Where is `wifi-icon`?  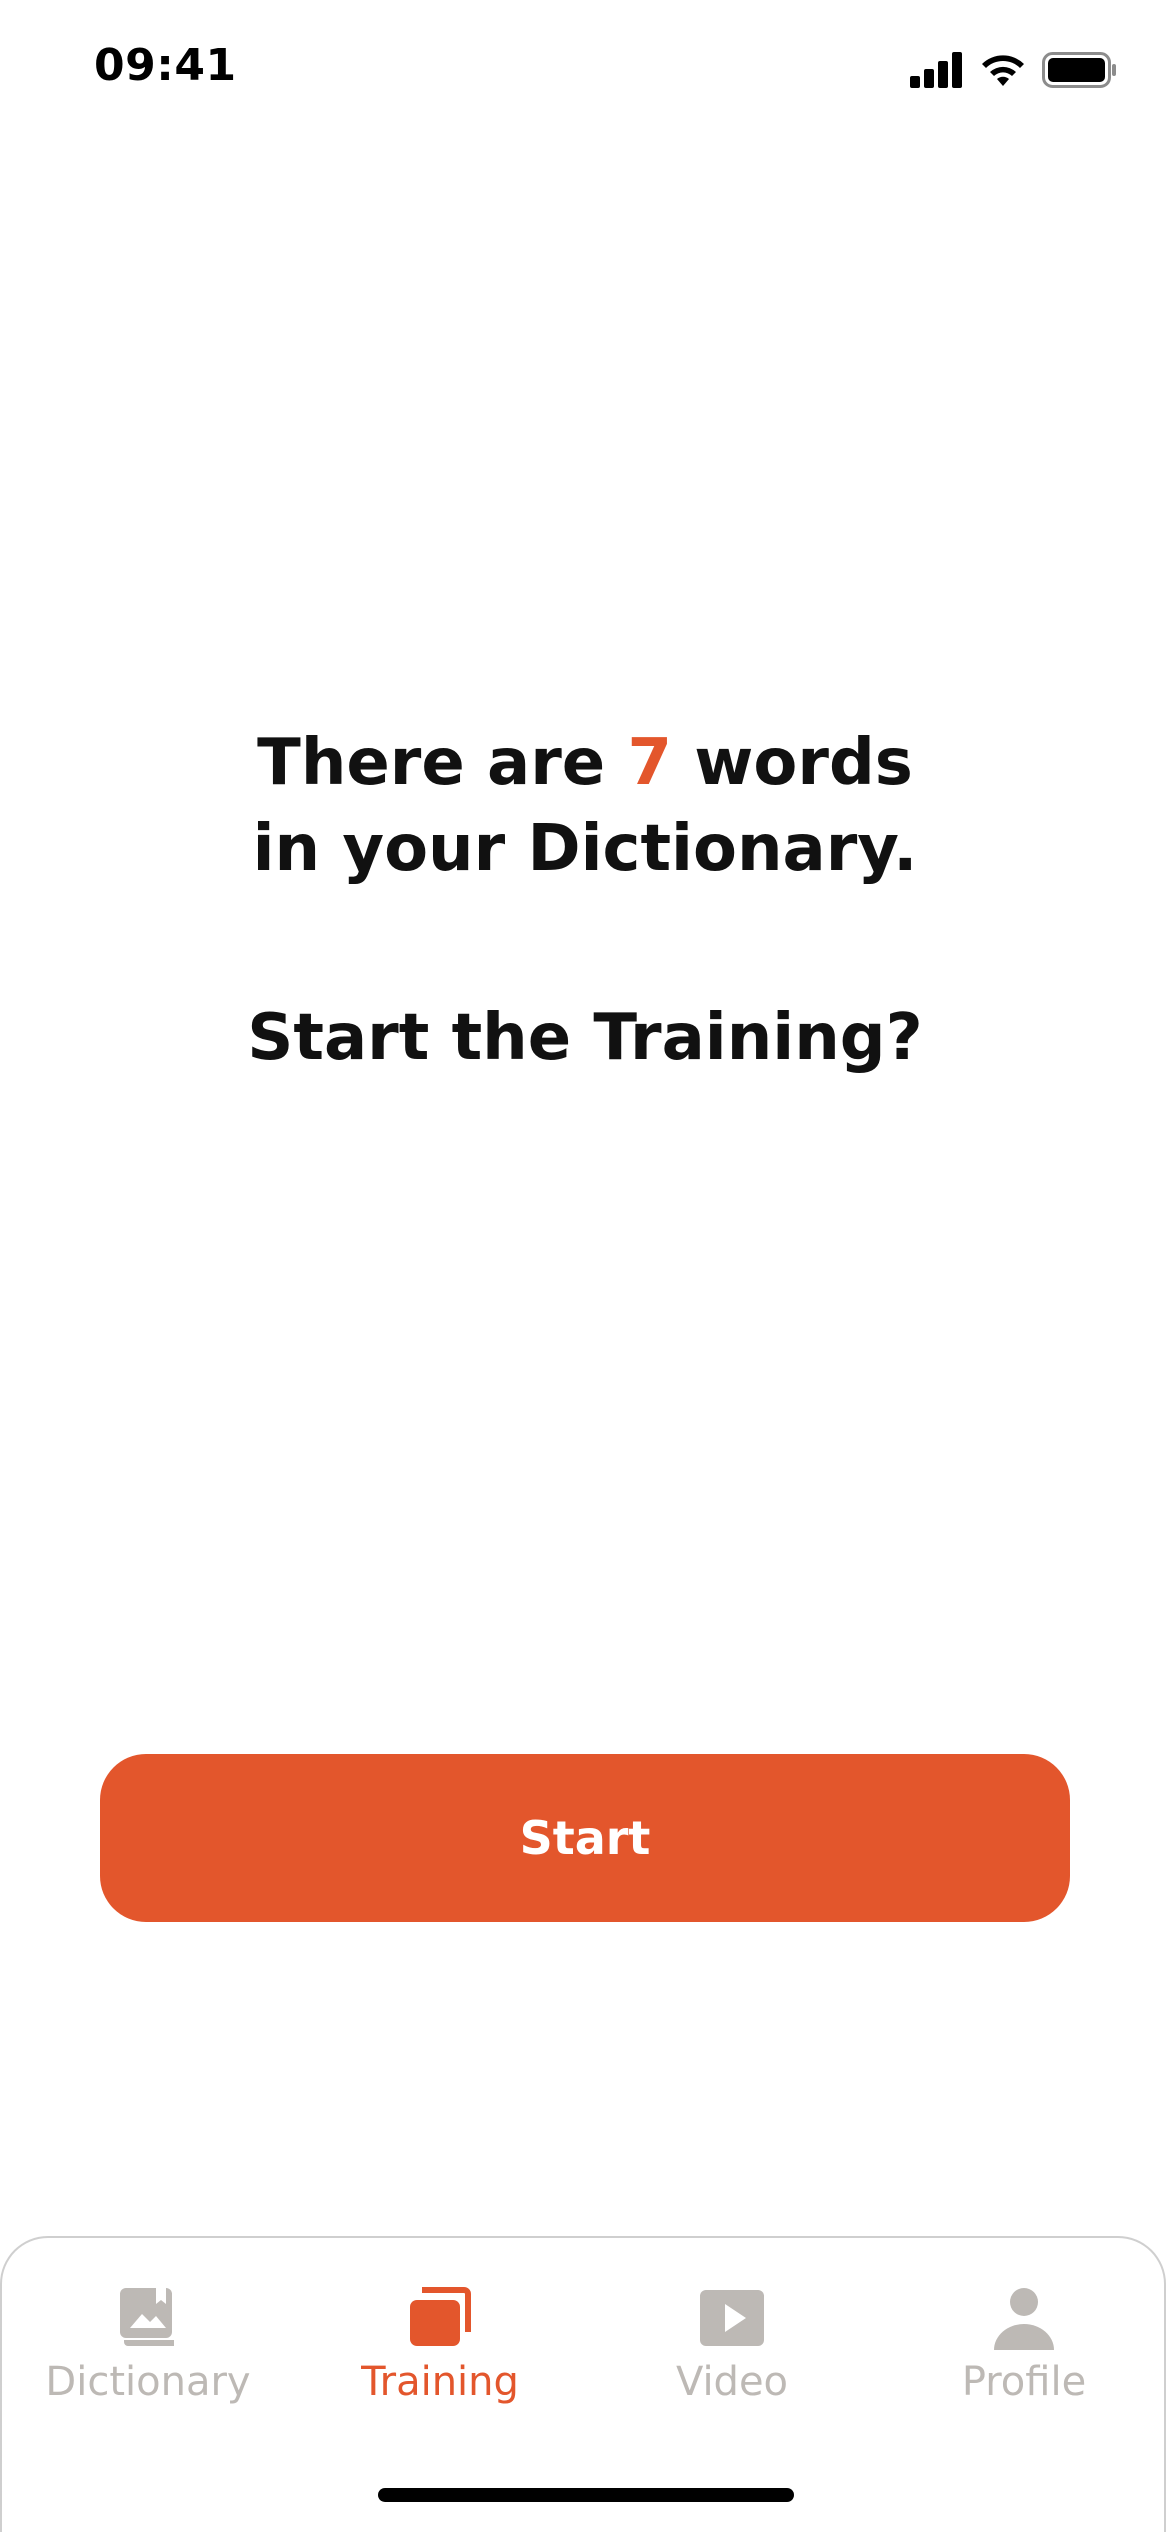
wifi-icon is located at coordinates (1003, 72).